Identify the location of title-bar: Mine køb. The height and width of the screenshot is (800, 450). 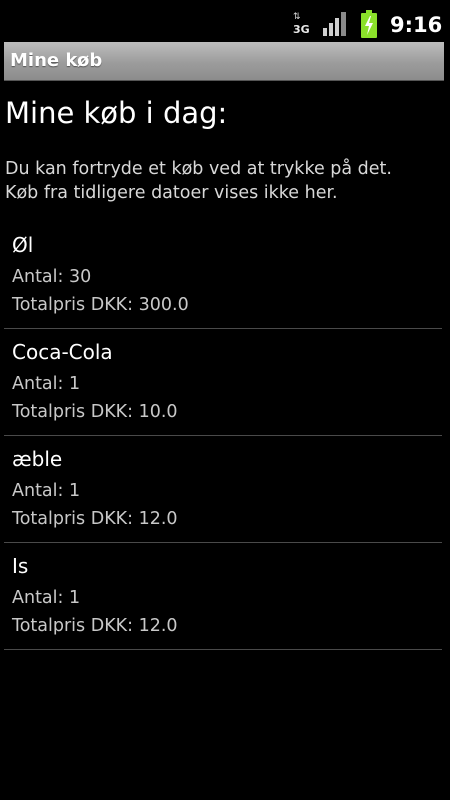
(224, 61).